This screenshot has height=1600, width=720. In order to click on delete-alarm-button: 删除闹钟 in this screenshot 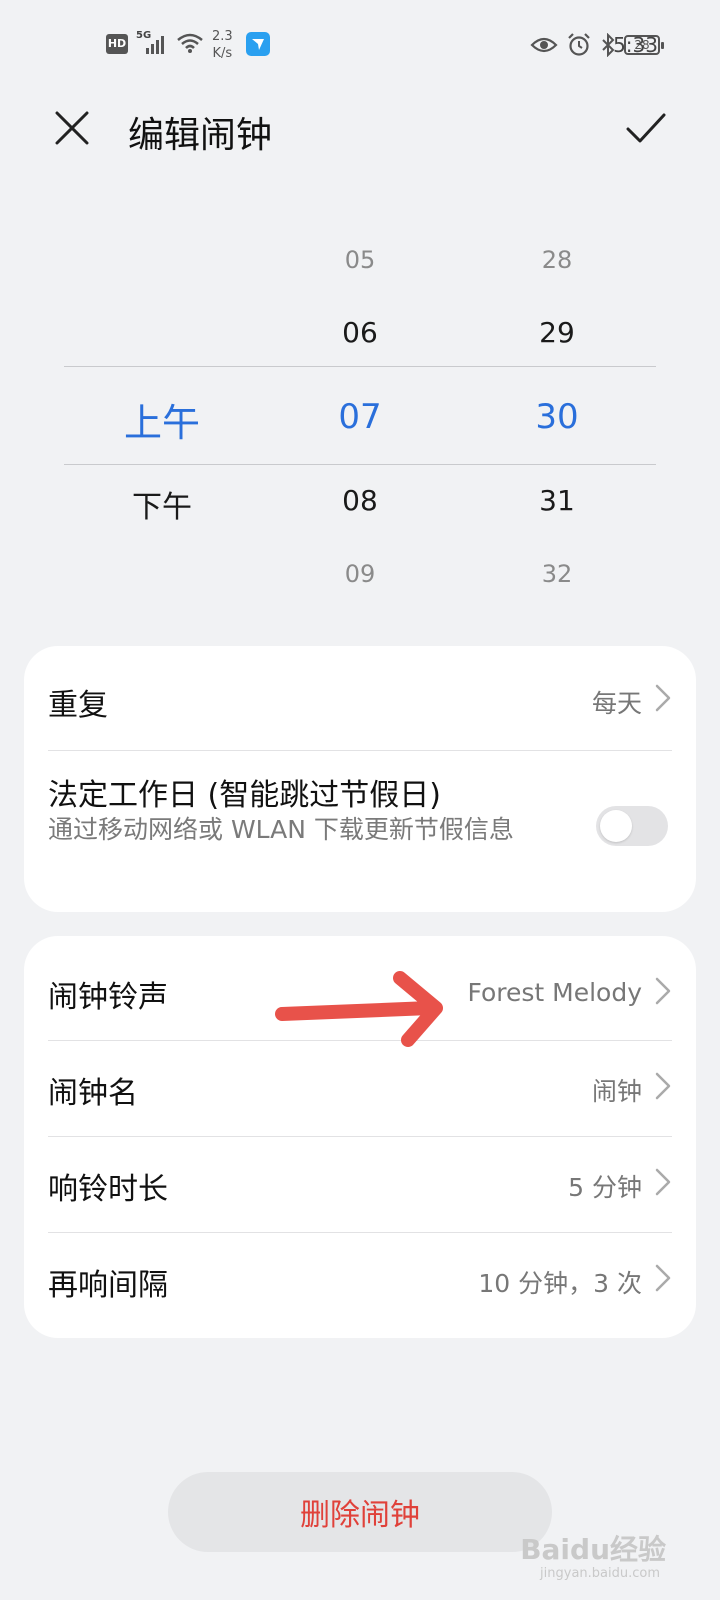, I will do `click(360, 1512)`.